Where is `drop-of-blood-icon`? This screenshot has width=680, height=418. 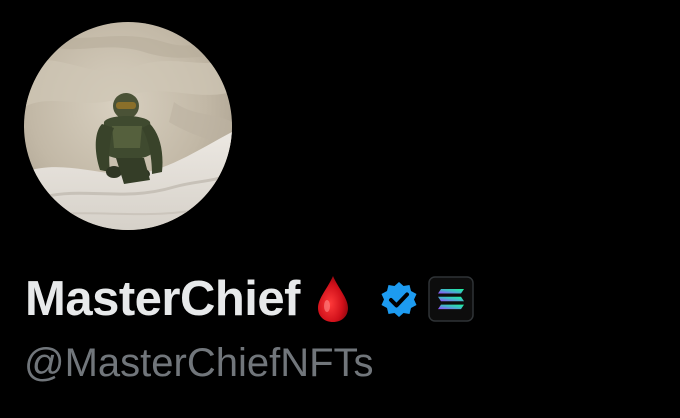 drop-of-blood-icon is located at coordinates (333, 299).